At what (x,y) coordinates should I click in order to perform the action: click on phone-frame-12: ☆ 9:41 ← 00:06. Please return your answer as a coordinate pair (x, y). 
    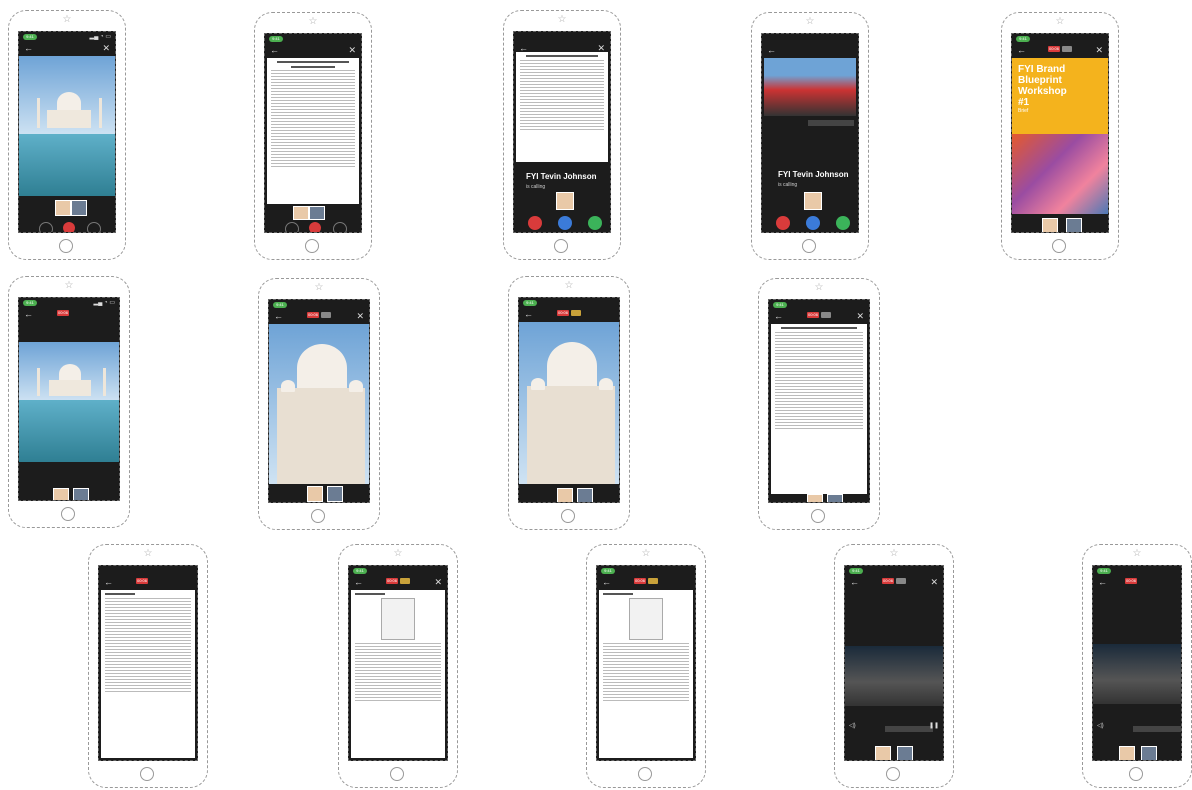
    Looking at the image, I should click on (646, 666).